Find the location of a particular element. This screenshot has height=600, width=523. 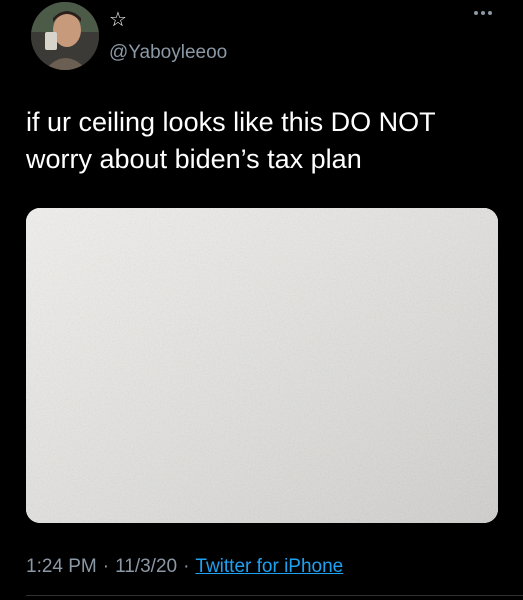

avatar is located at coordinates (65, 36).